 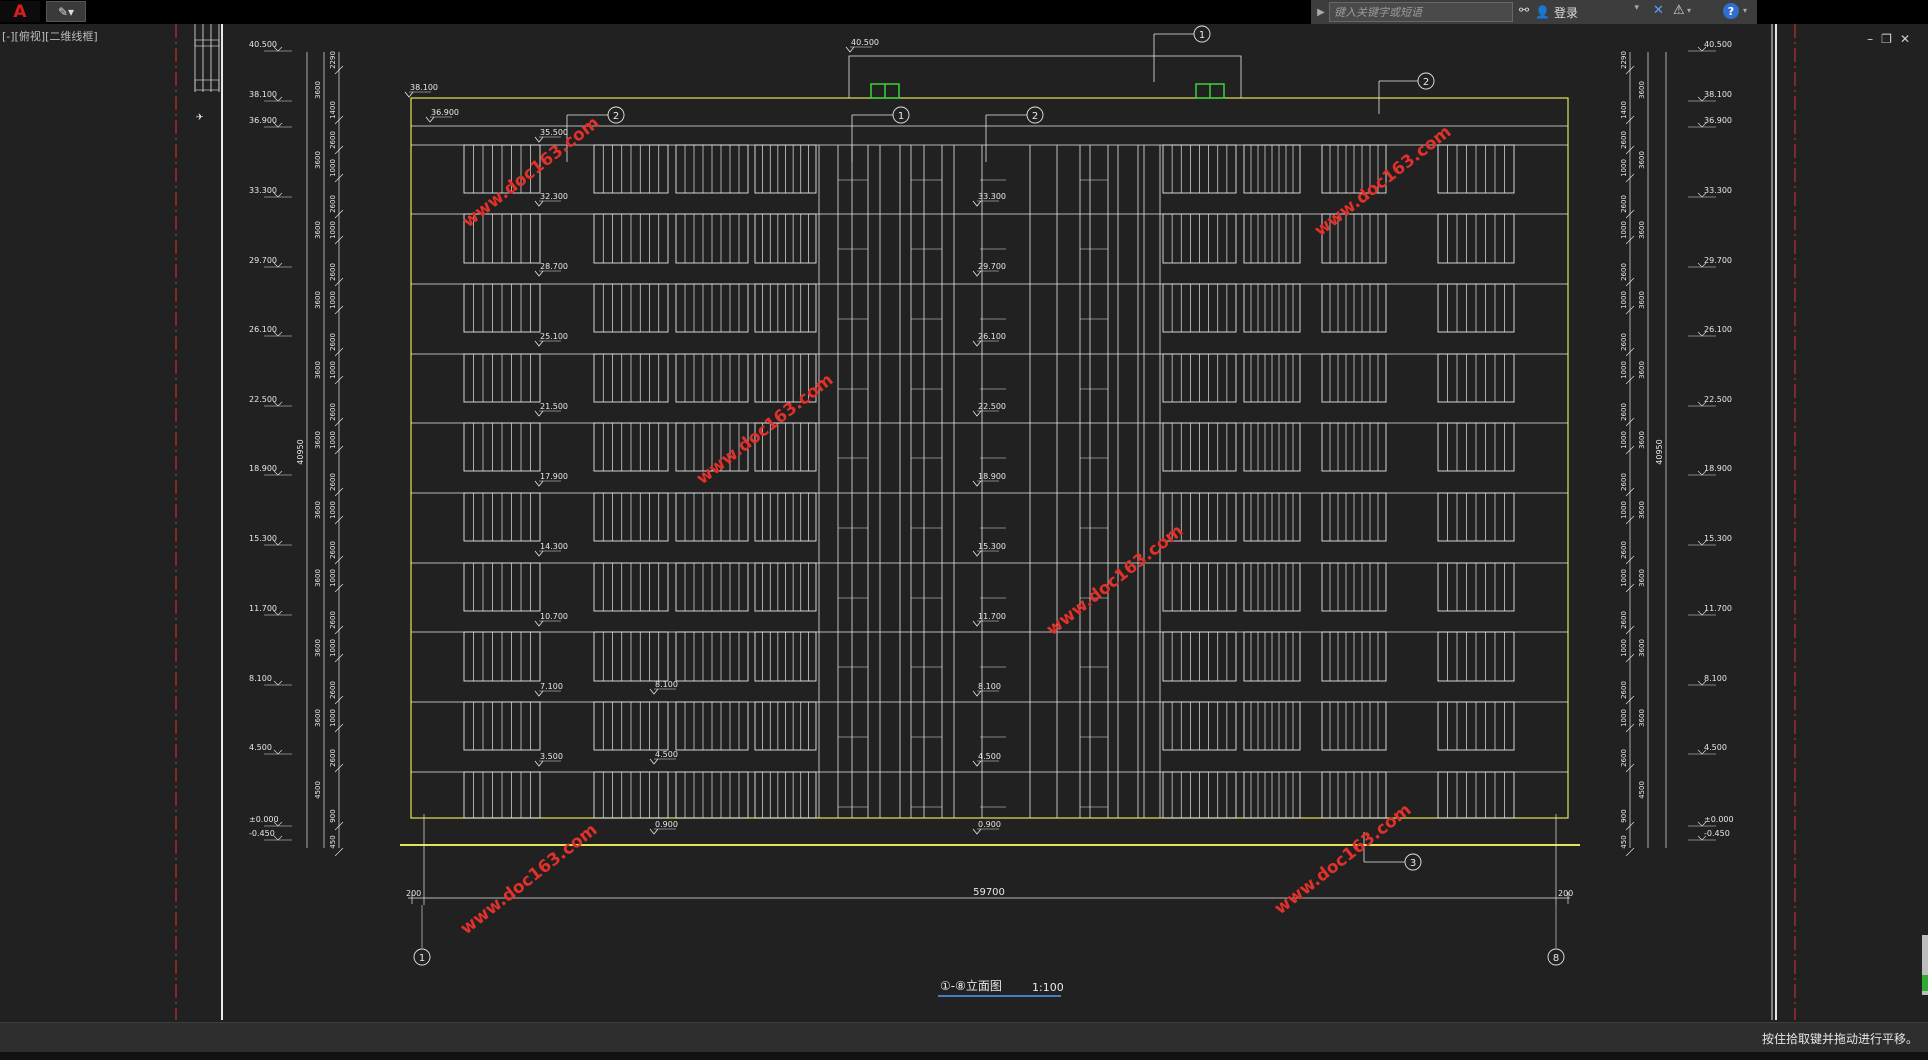 What do you see at coordinates (445, 112) in the screenshot?
I see `level-text: 36.900` at bounding box center [445, 112].